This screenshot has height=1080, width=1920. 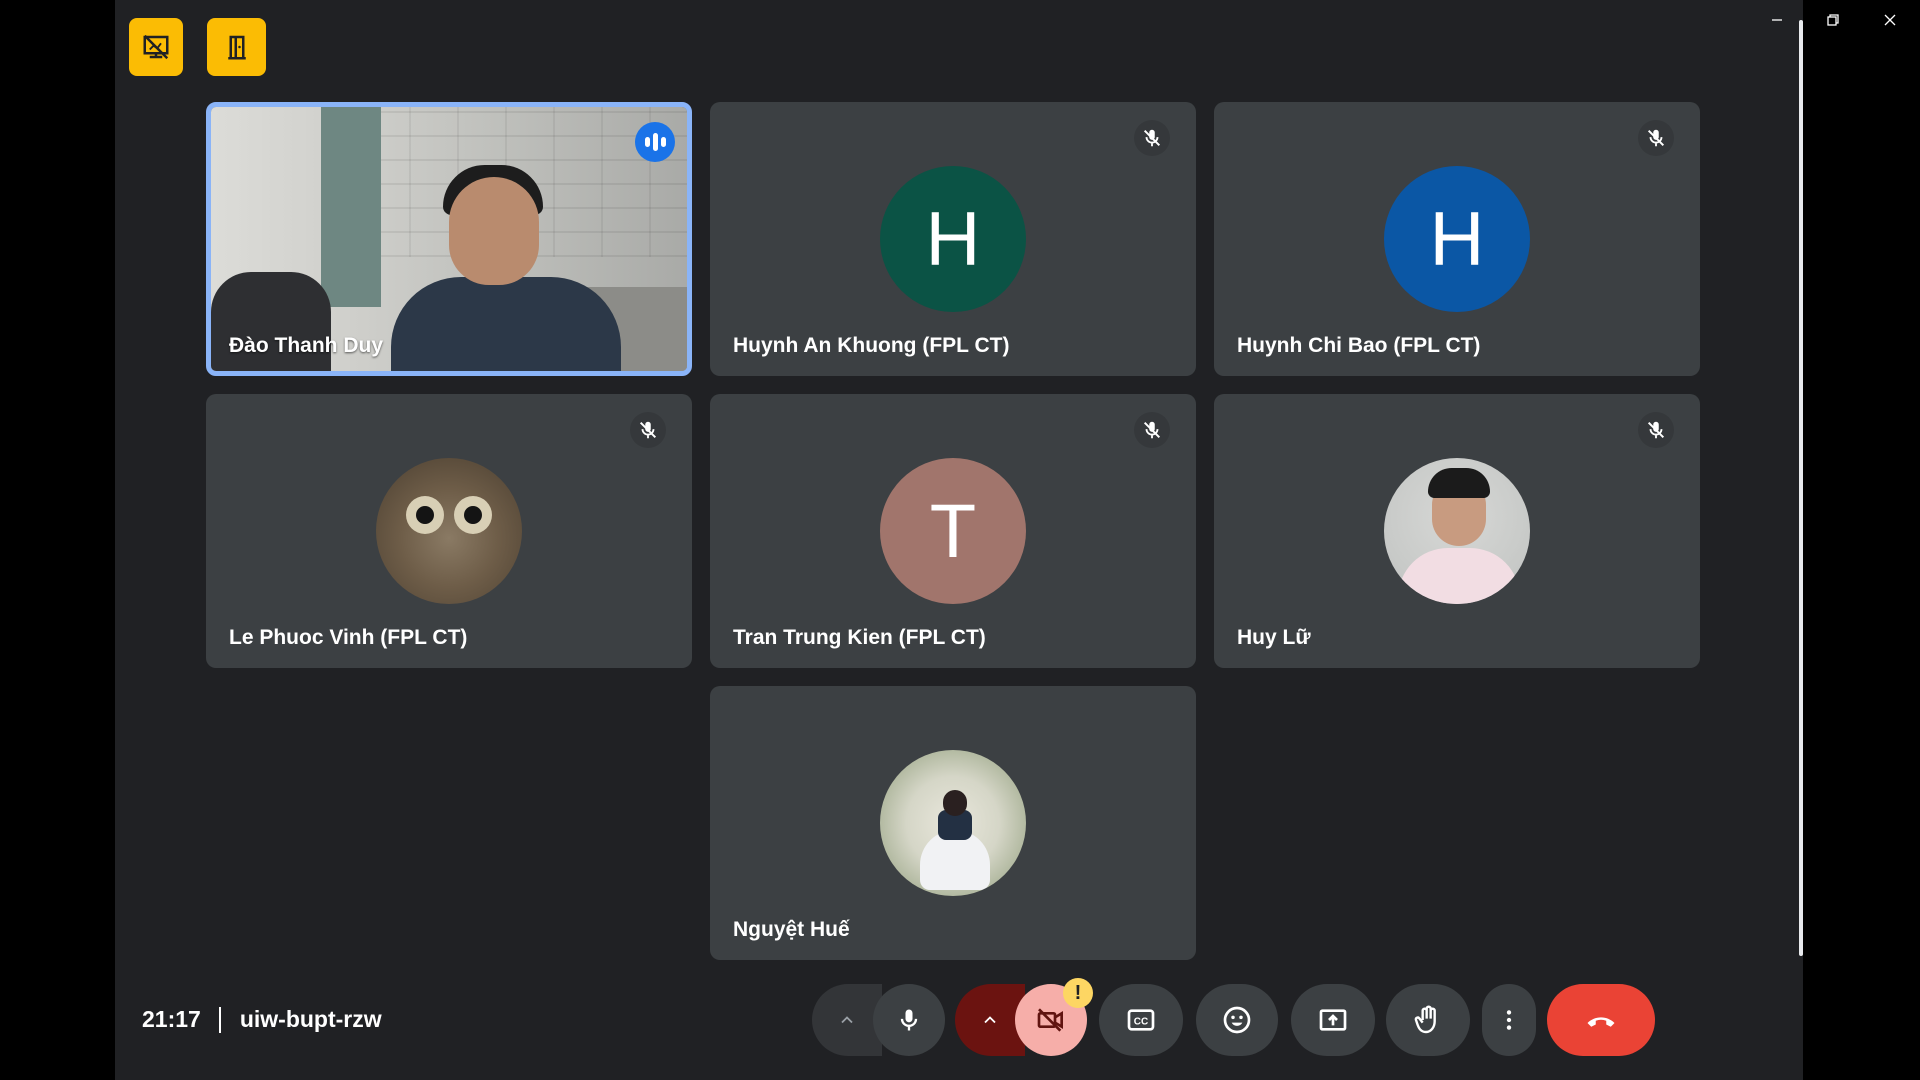 What do you see at coordinates (219, 1019) in the screenshot?
I see `divider` at bounding box center [219, 1019].